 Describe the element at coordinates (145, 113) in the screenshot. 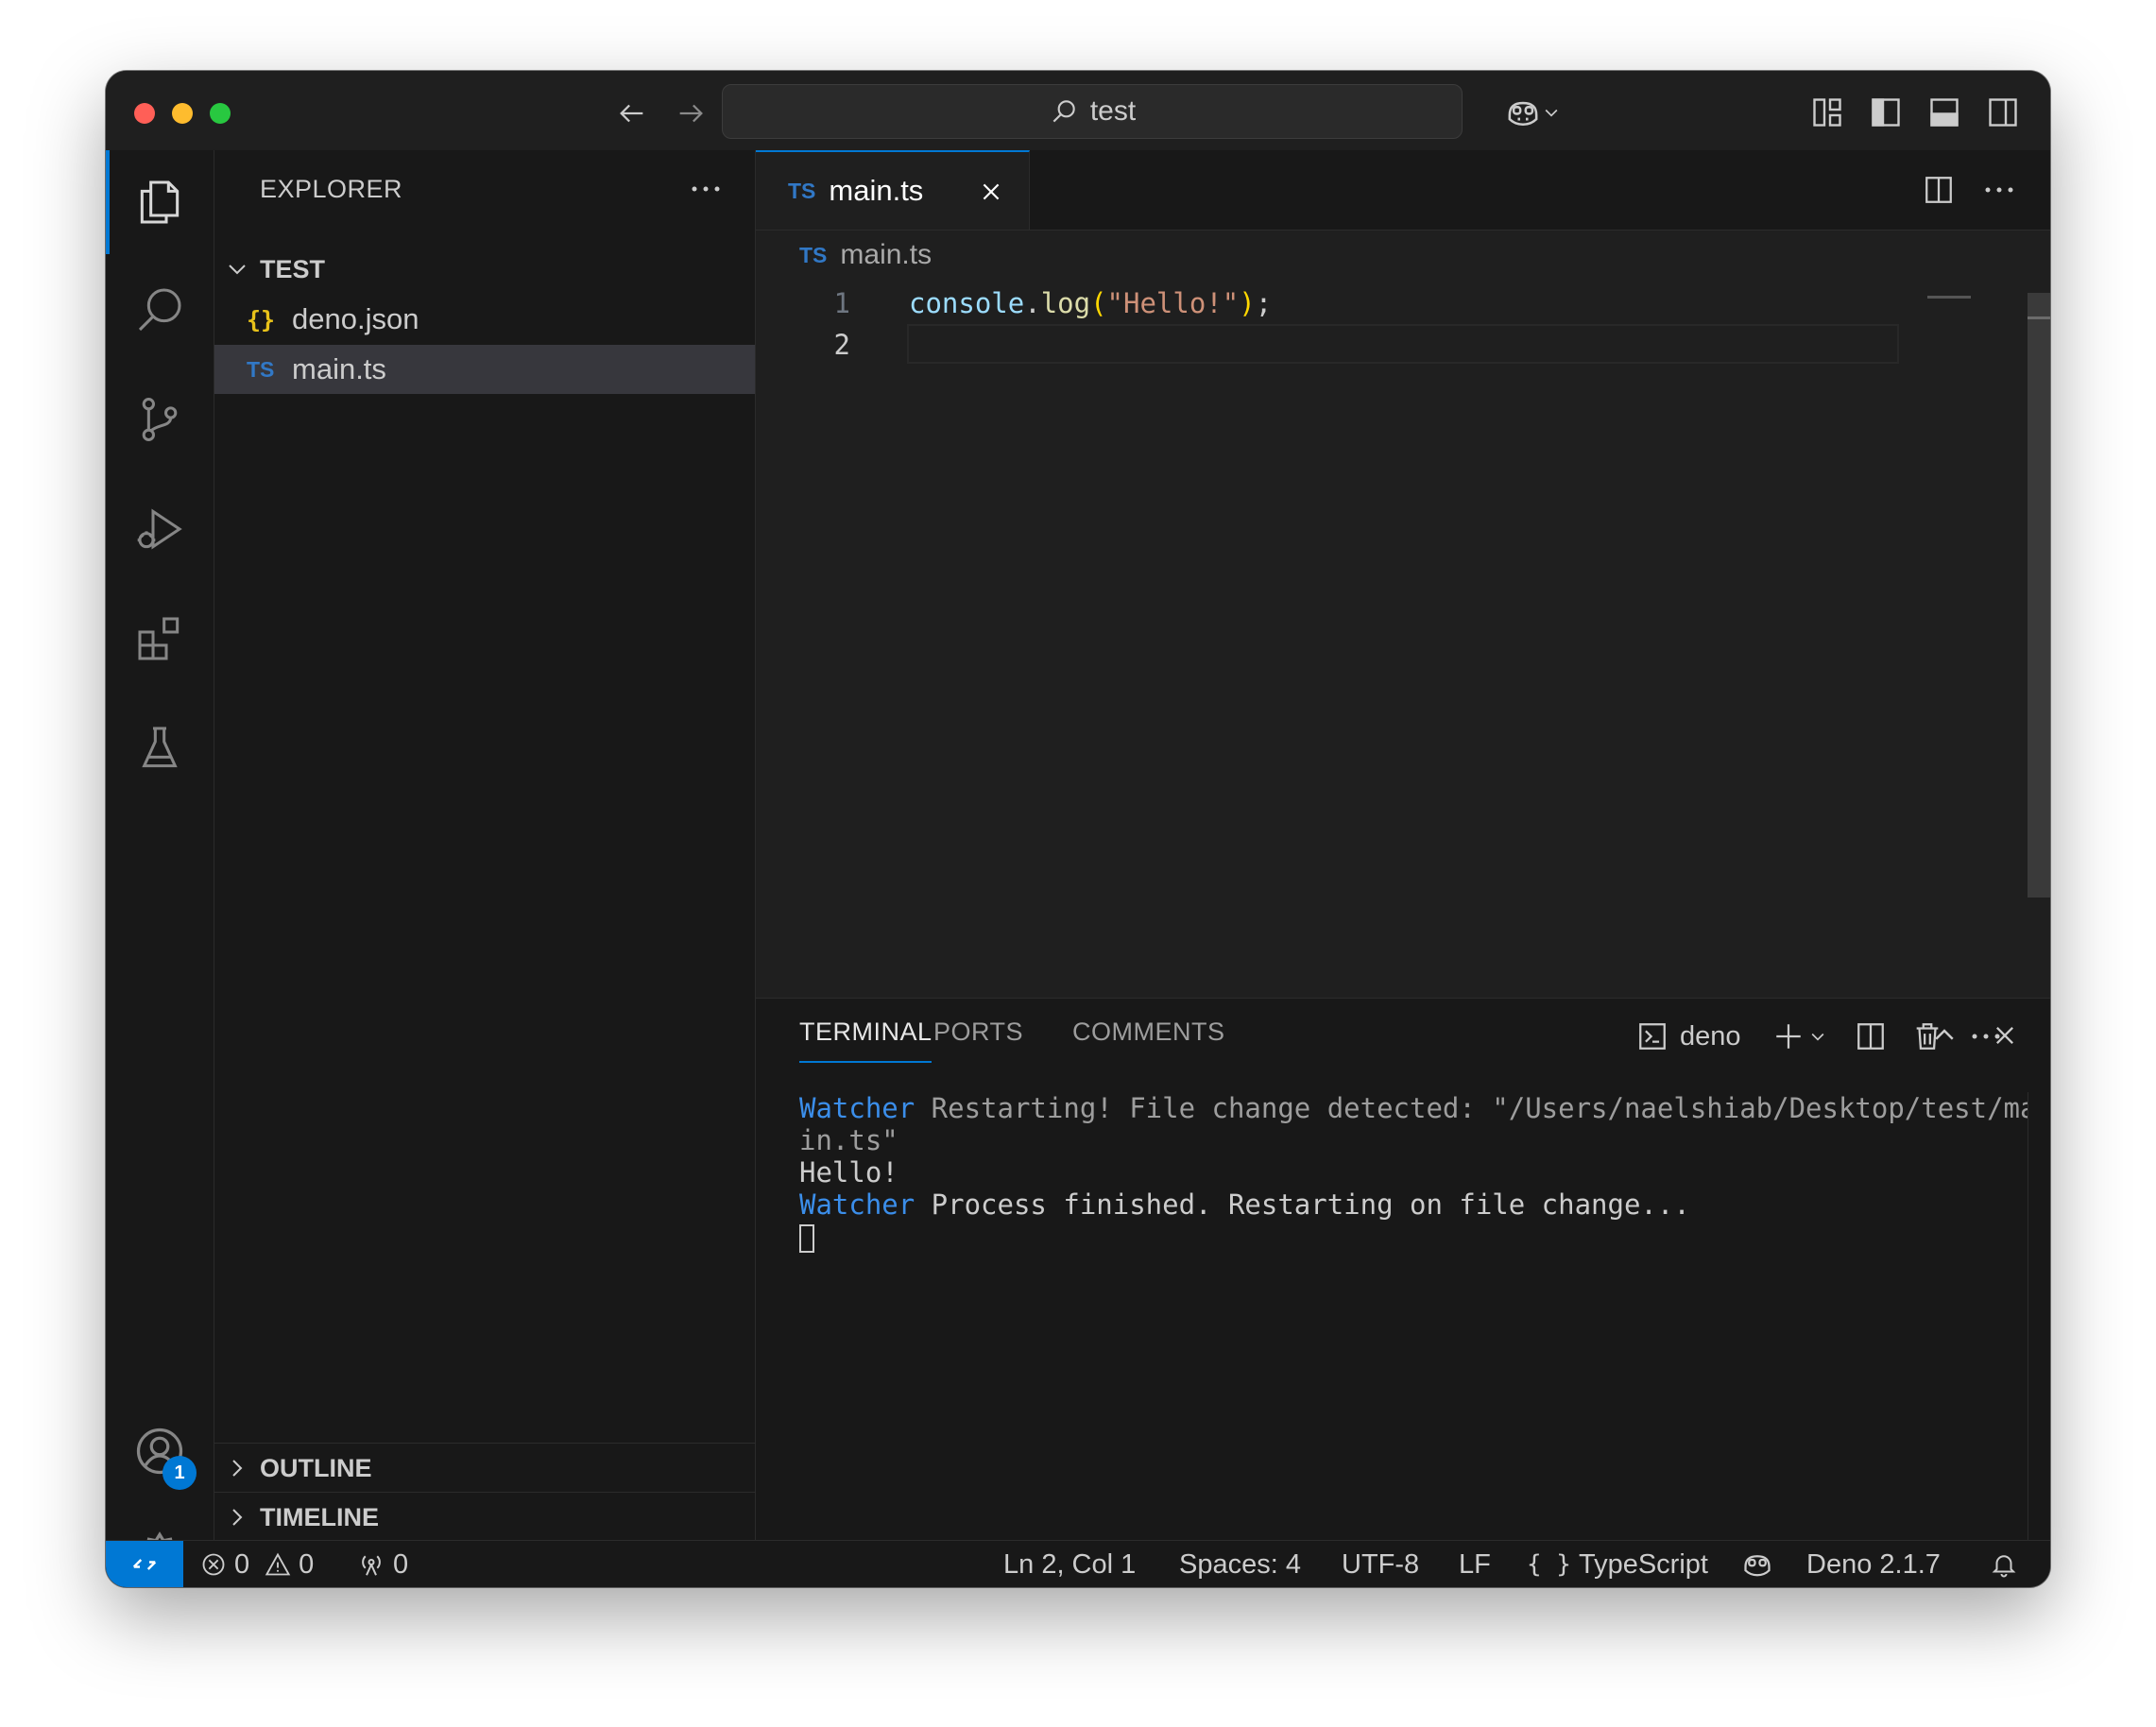

I see `close-window-button` at that location.